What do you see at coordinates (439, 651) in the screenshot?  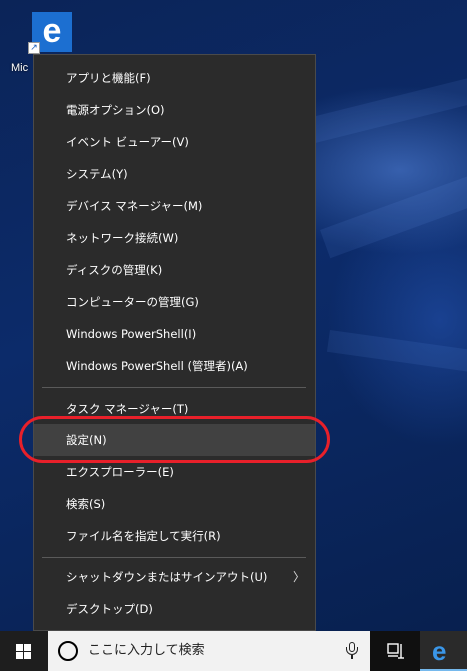 I see `edge-icon: e` at bounding box center [439, 651].